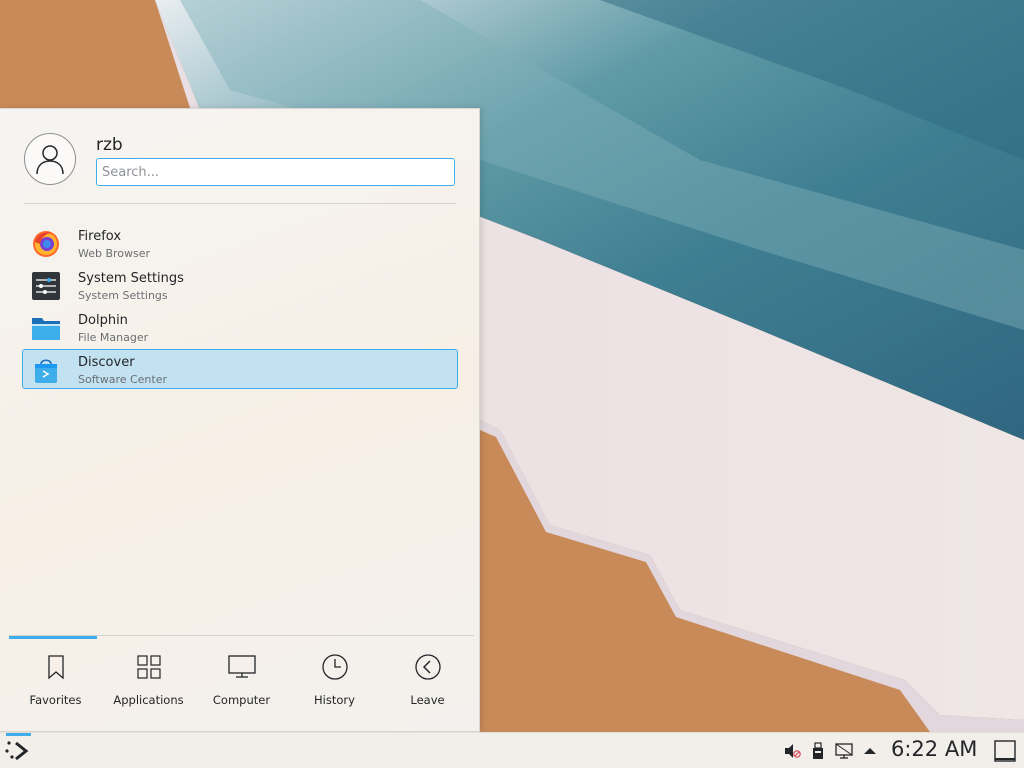  What do you see at coordinates (46, 329) in the screenshot?
I see `folder-icon` at bounding box center [46, 329].